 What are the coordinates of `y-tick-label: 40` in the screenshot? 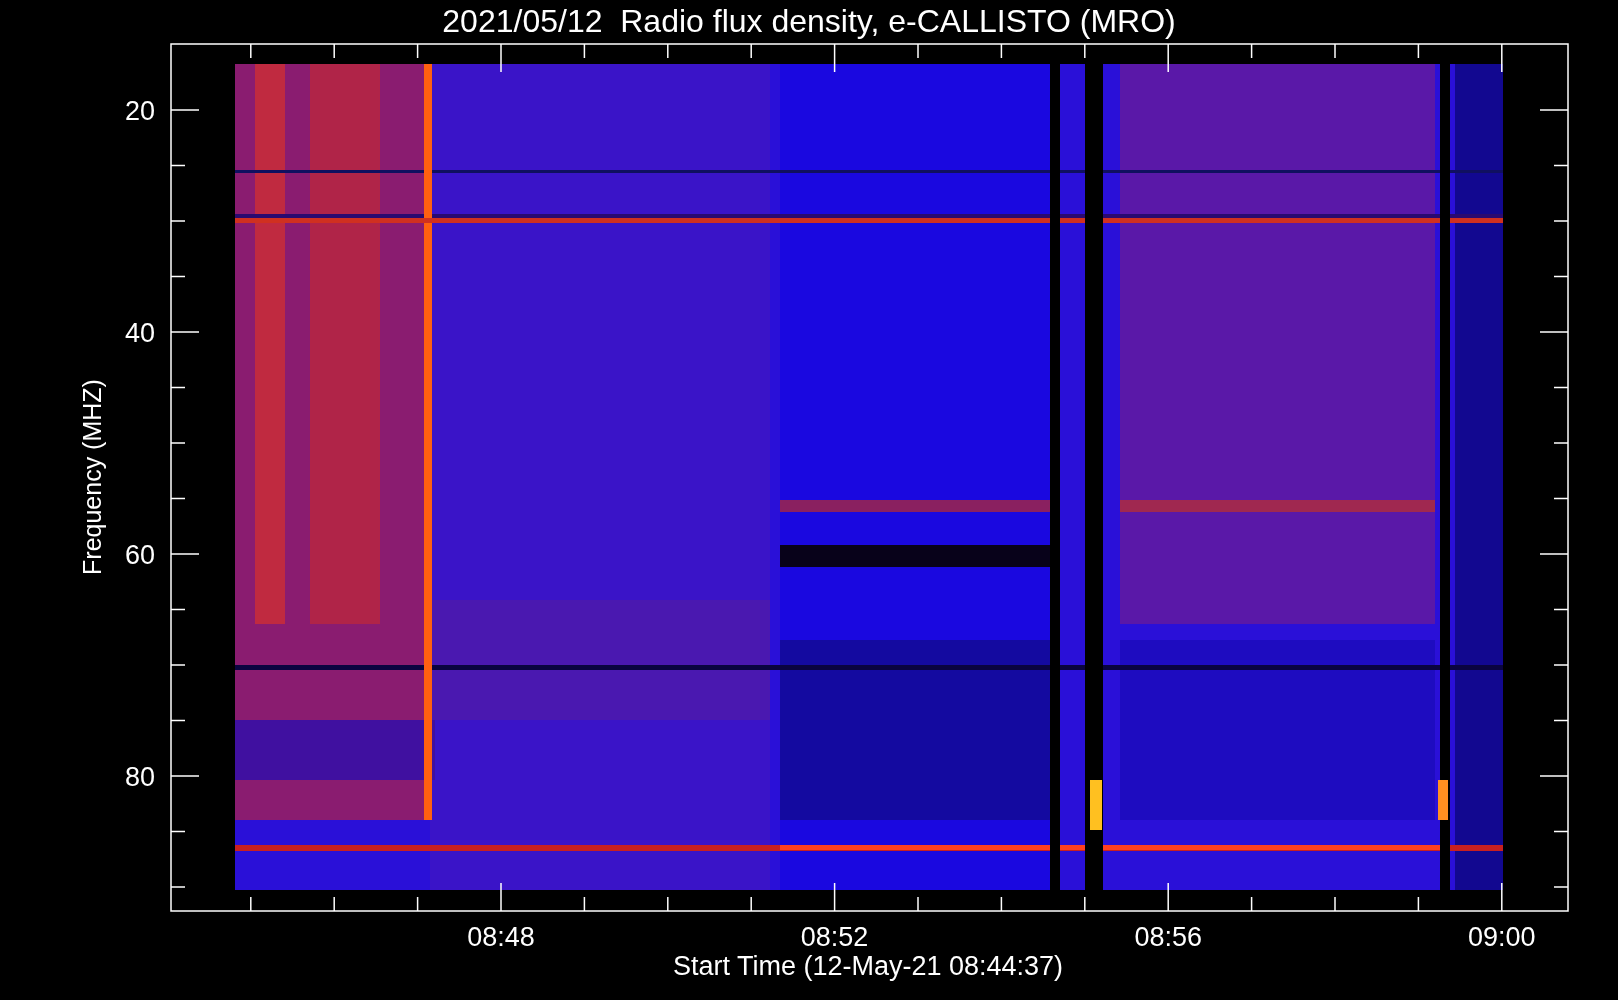 It's located at (139, 333).